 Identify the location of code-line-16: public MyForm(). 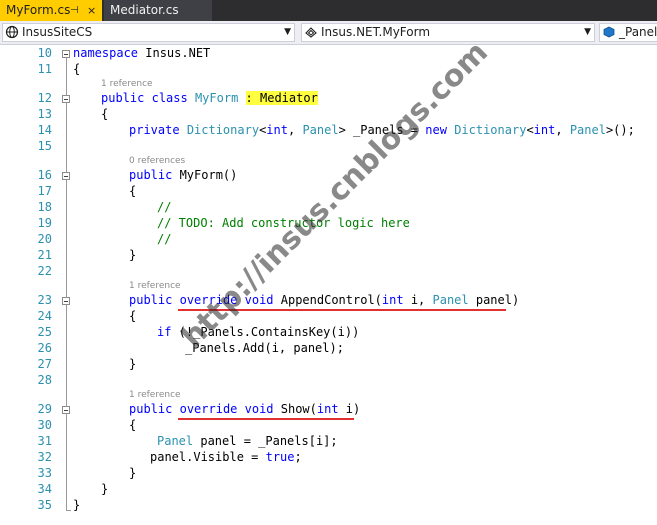
(183, 175).